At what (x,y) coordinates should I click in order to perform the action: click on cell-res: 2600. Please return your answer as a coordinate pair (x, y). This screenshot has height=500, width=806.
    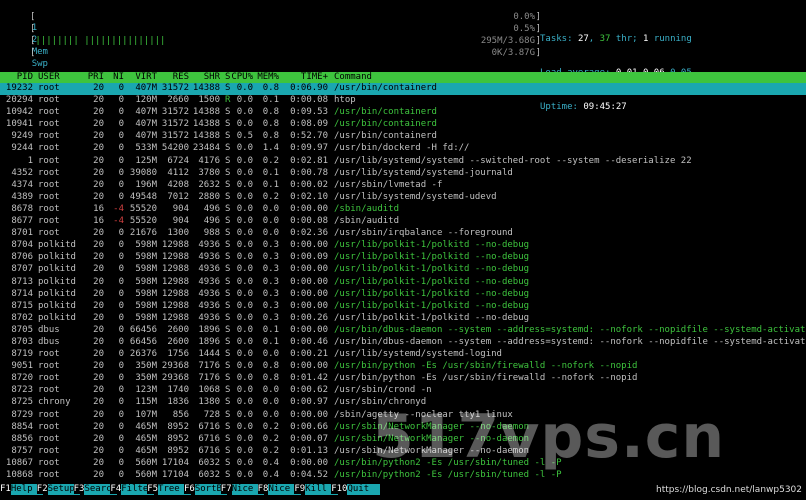
    Looking at the image, I should click on (178, 329).